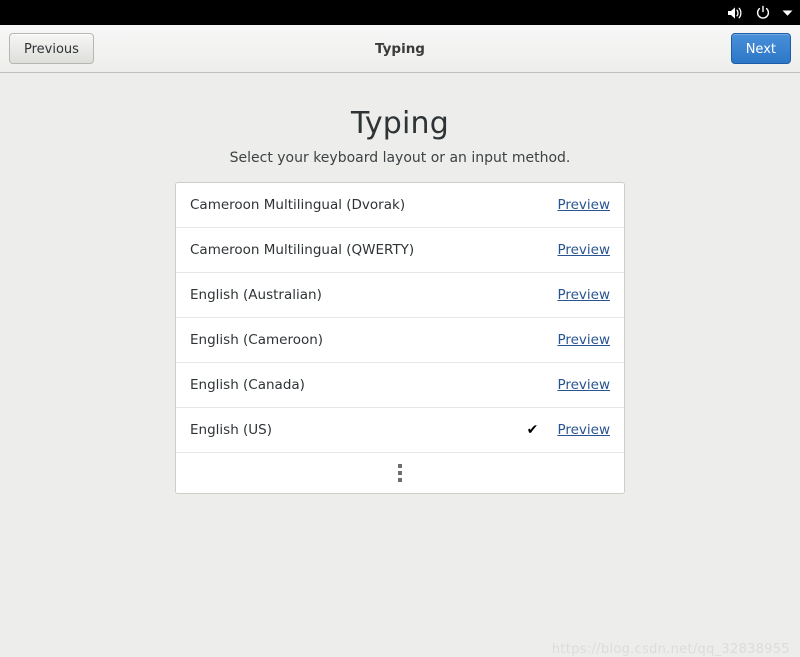  Describe the element at coordinates (51, 48) in the screenshot. I see `previous-button: Previous` at that location.